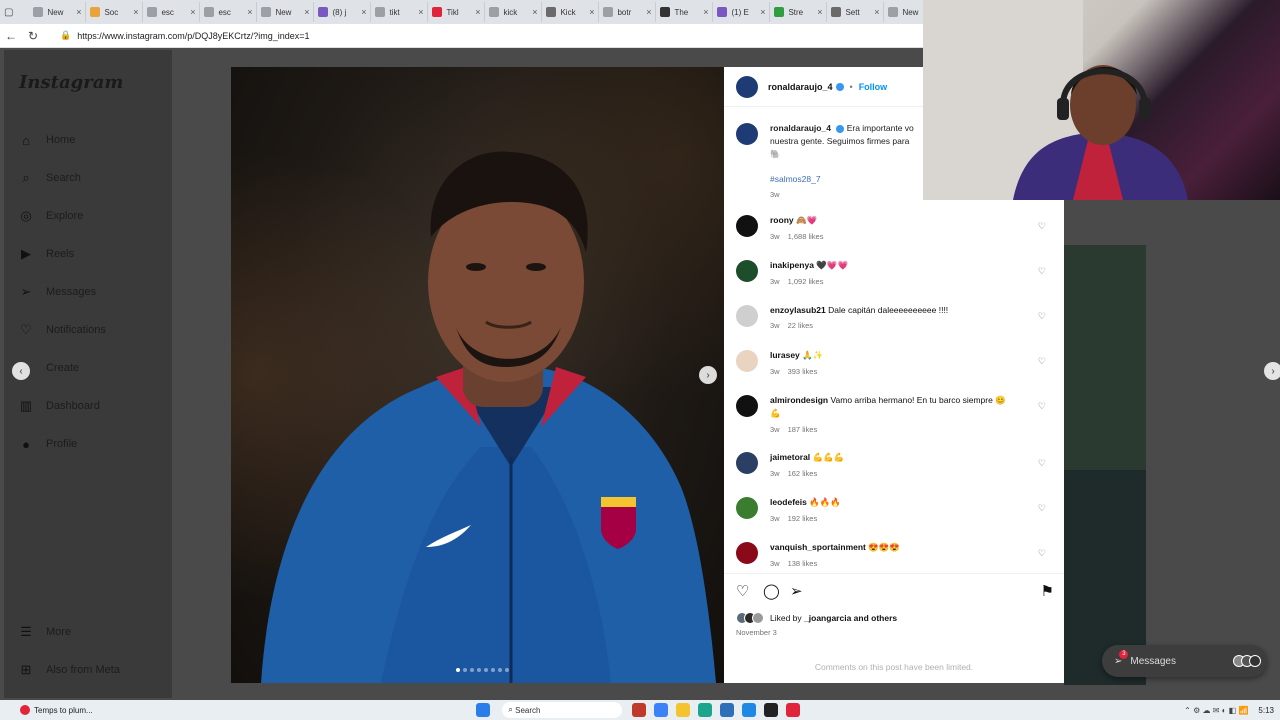  What do you see at coordinates (742, 12) in the screenshot?
I see `browser-tab: (1) E ×` at bounding box center [742, 12].